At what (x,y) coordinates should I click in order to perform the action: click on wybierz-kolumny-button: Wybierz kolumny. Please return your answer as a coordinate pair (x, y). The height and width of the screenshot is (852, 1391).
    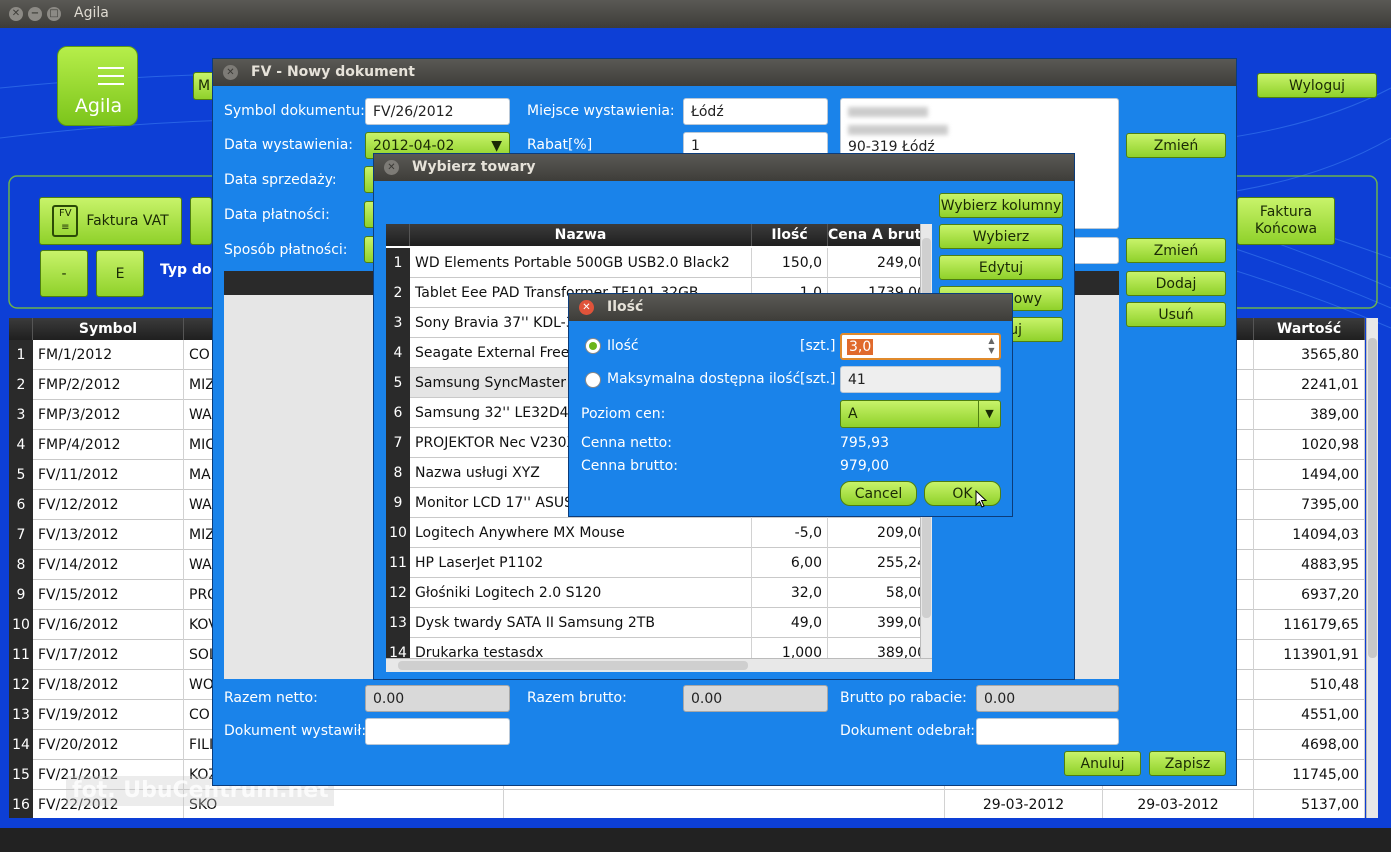
    Looking at the image, I should click on (1001, 205).